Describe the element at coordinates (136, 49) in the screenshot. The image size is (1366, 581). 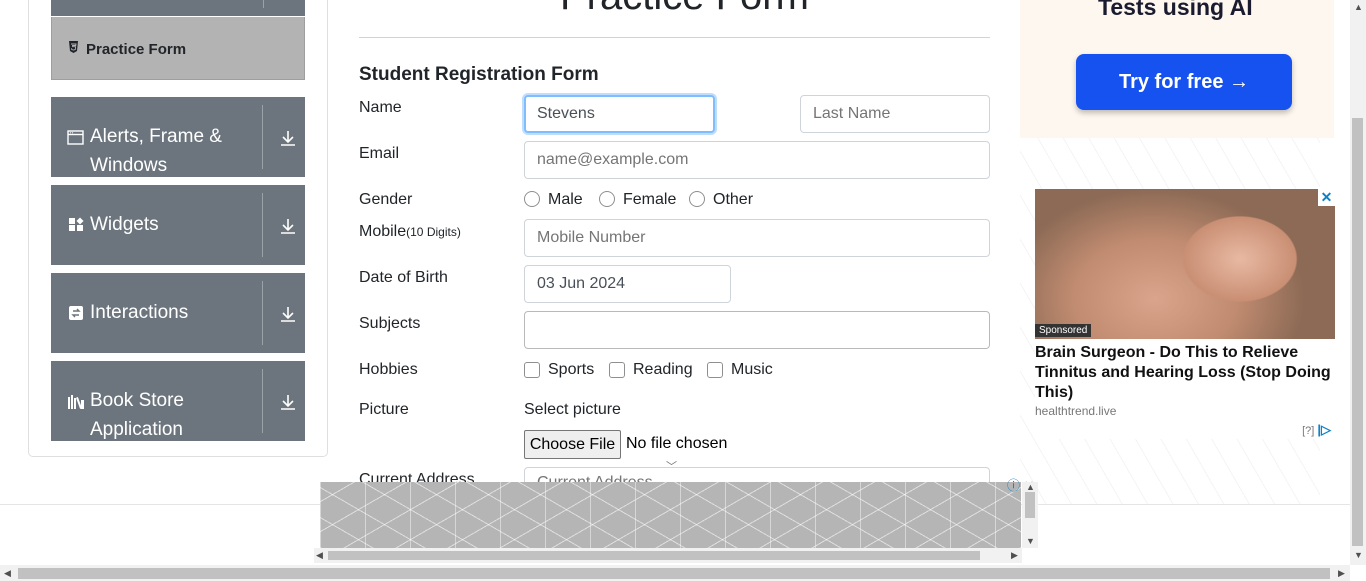
I see `sidebar-item-label: Practice Form` at that location.